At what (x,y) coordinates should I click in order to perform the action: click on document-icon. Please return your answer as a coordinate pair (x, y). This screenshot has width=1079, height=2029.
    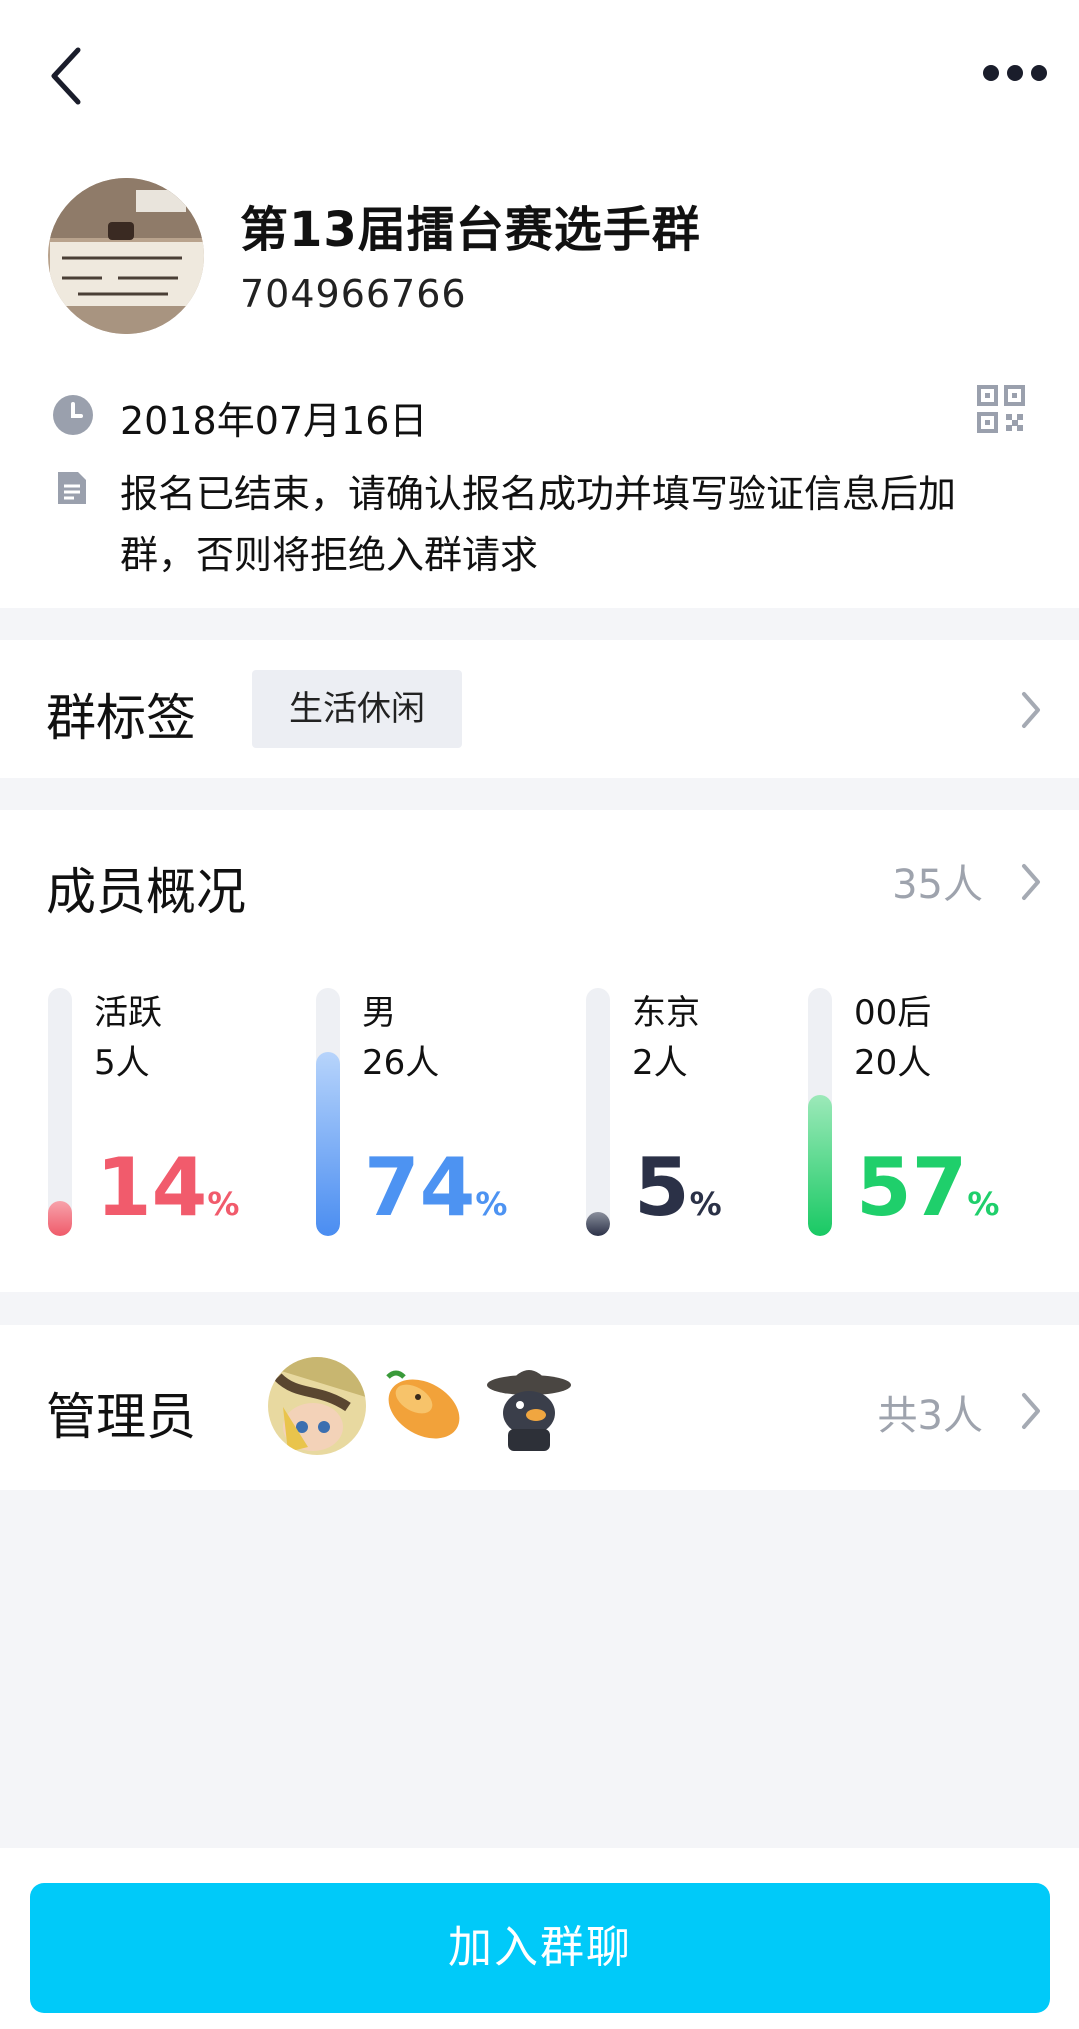
    Looking at the image, I should click on (72, 488).